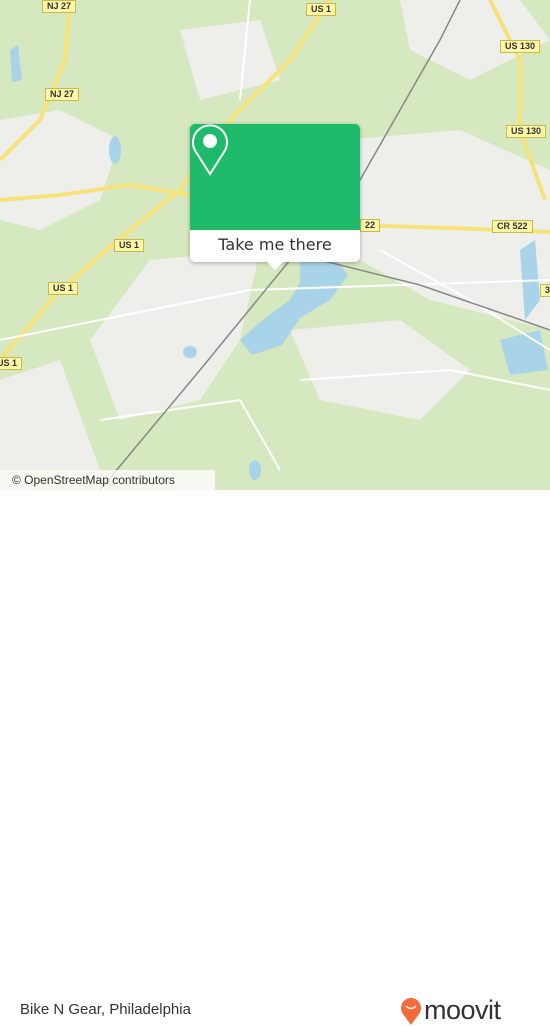  I want to click on road-shield: 30, so click(545, 290).